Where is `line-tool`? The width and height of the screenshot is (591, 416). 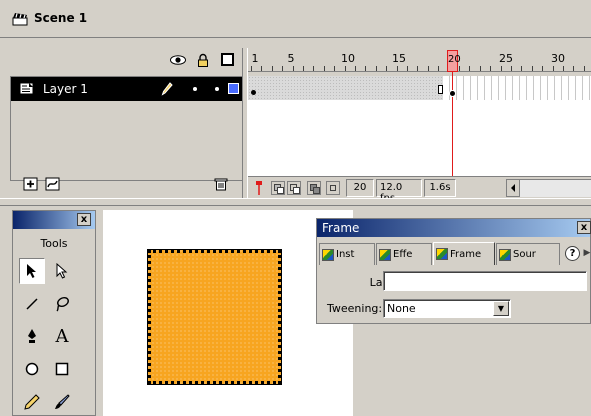 line-tool is located at coordinates (32, 304).